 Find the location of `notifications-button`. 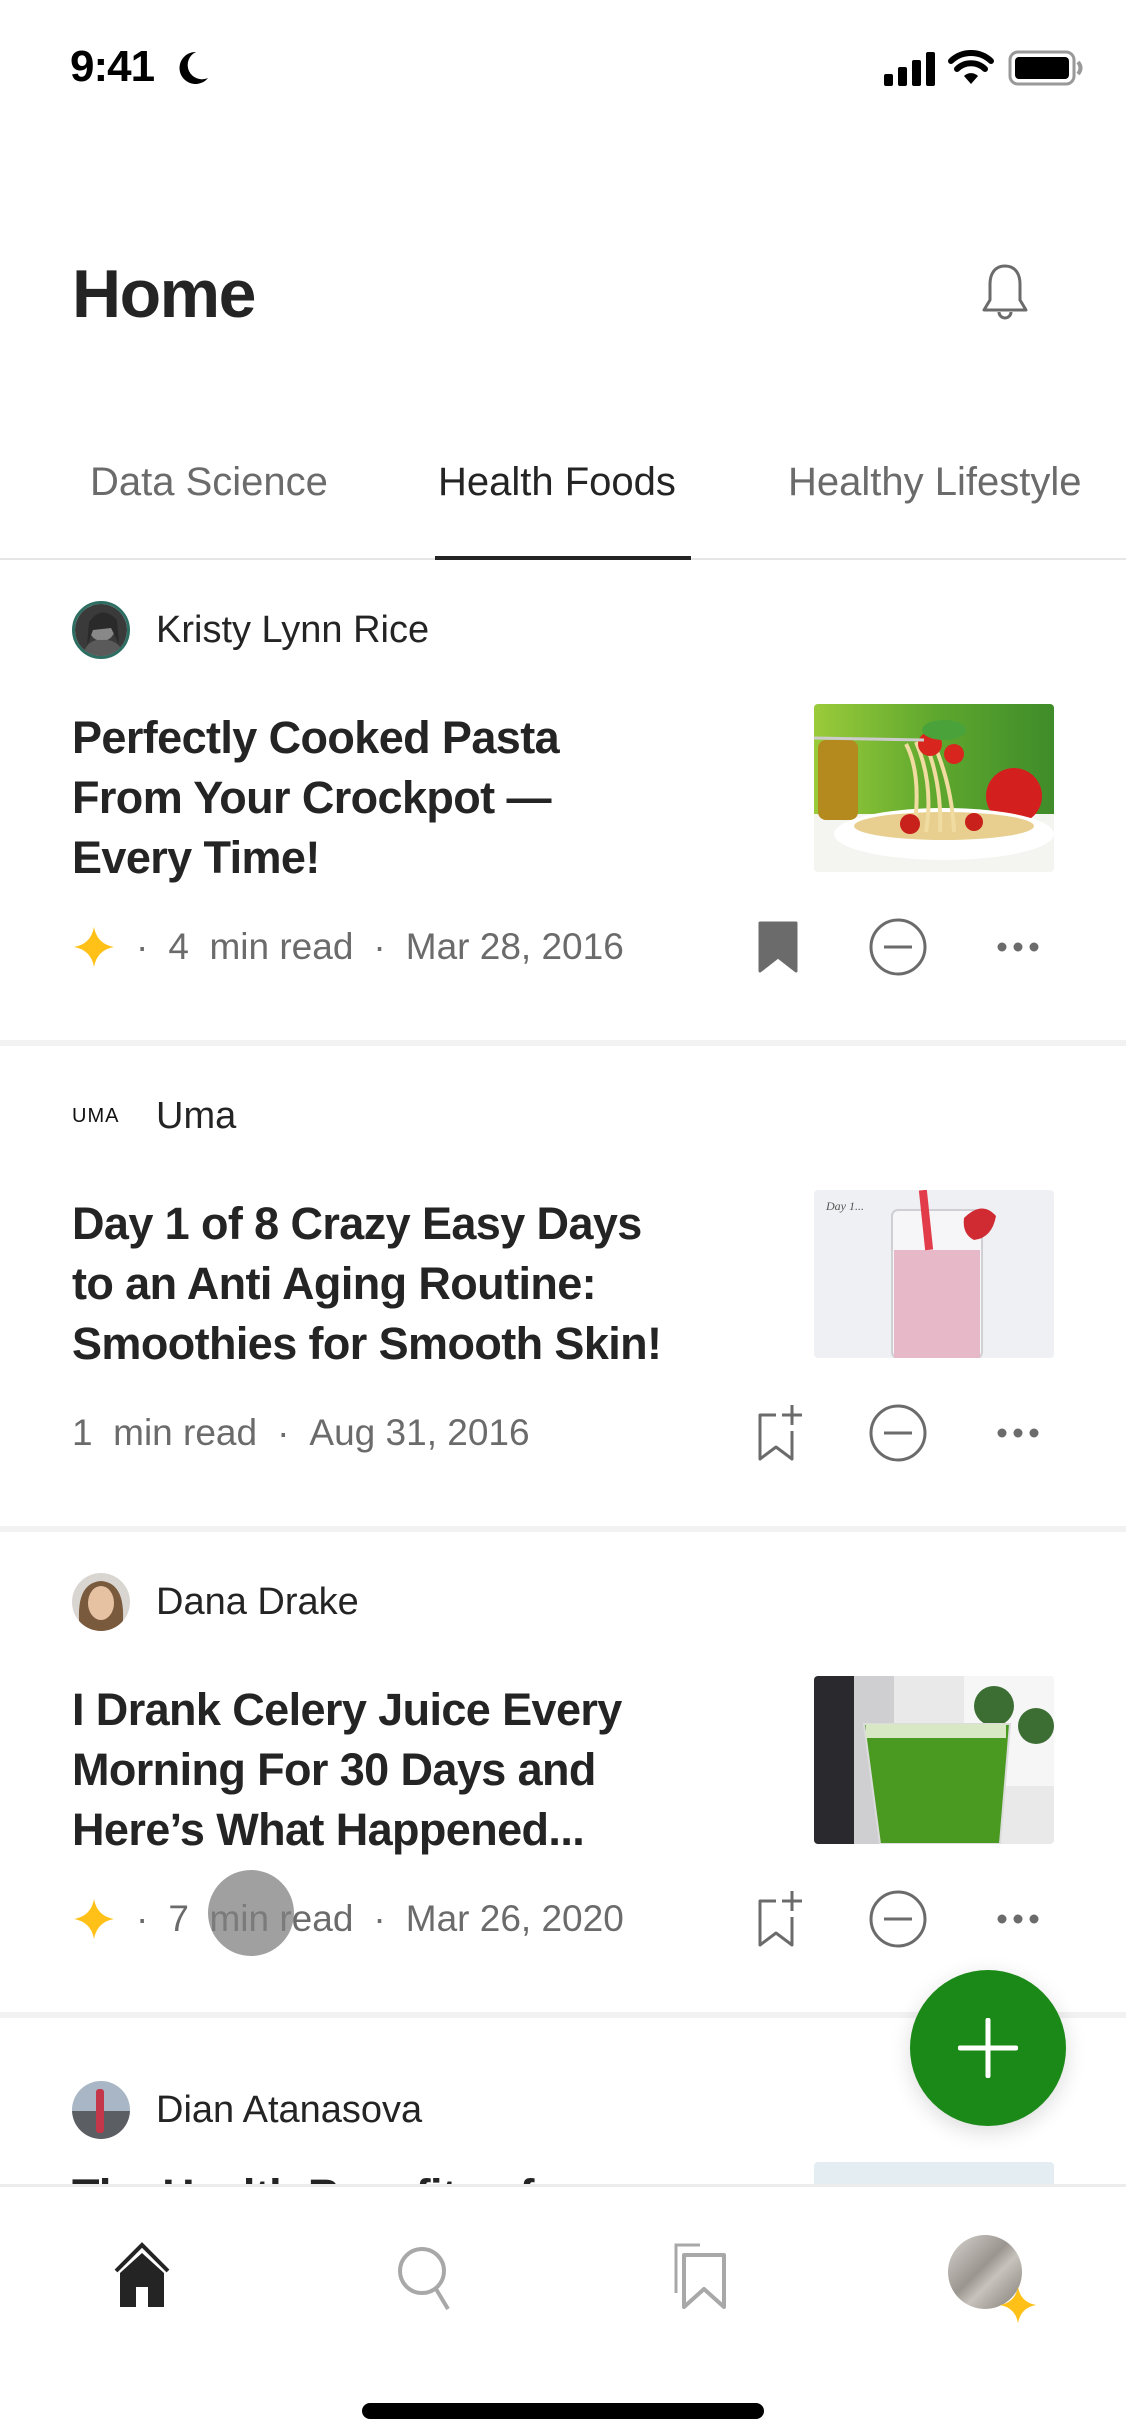

notifications-button is located at coordinates (1005, 294).